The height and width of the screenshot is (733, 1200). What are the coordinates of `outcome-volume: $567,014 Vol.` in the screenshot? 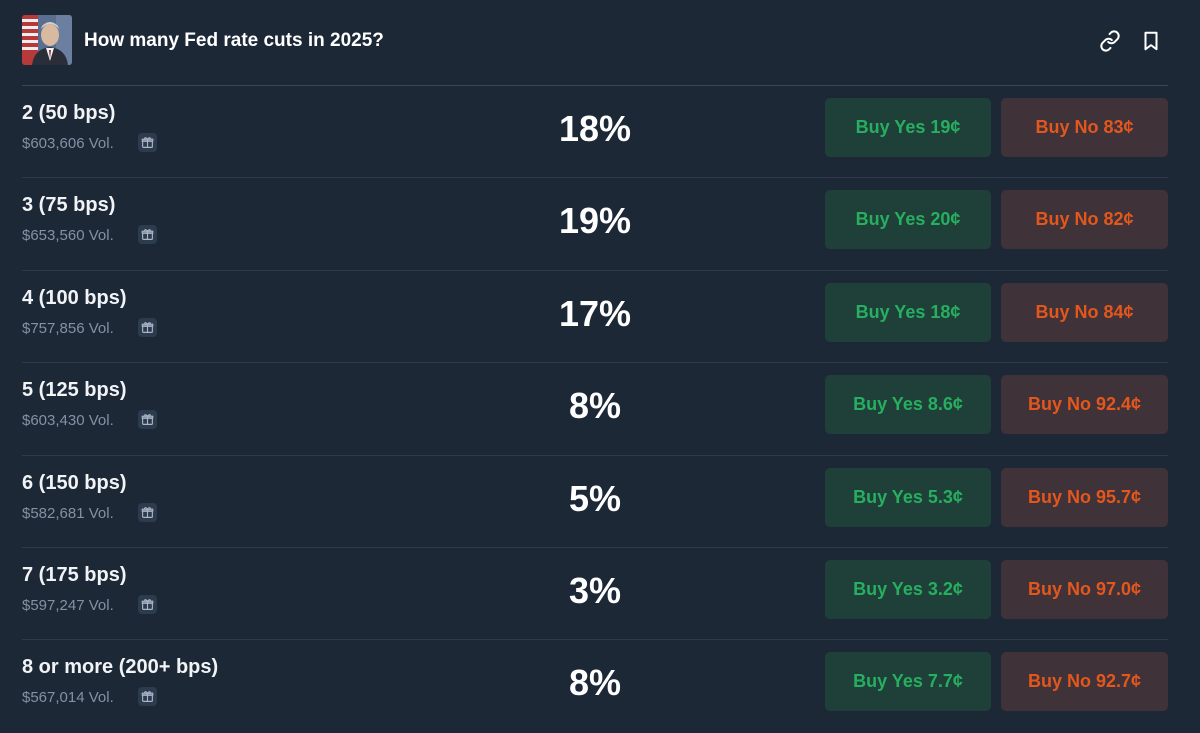 It's located at (68, 698).